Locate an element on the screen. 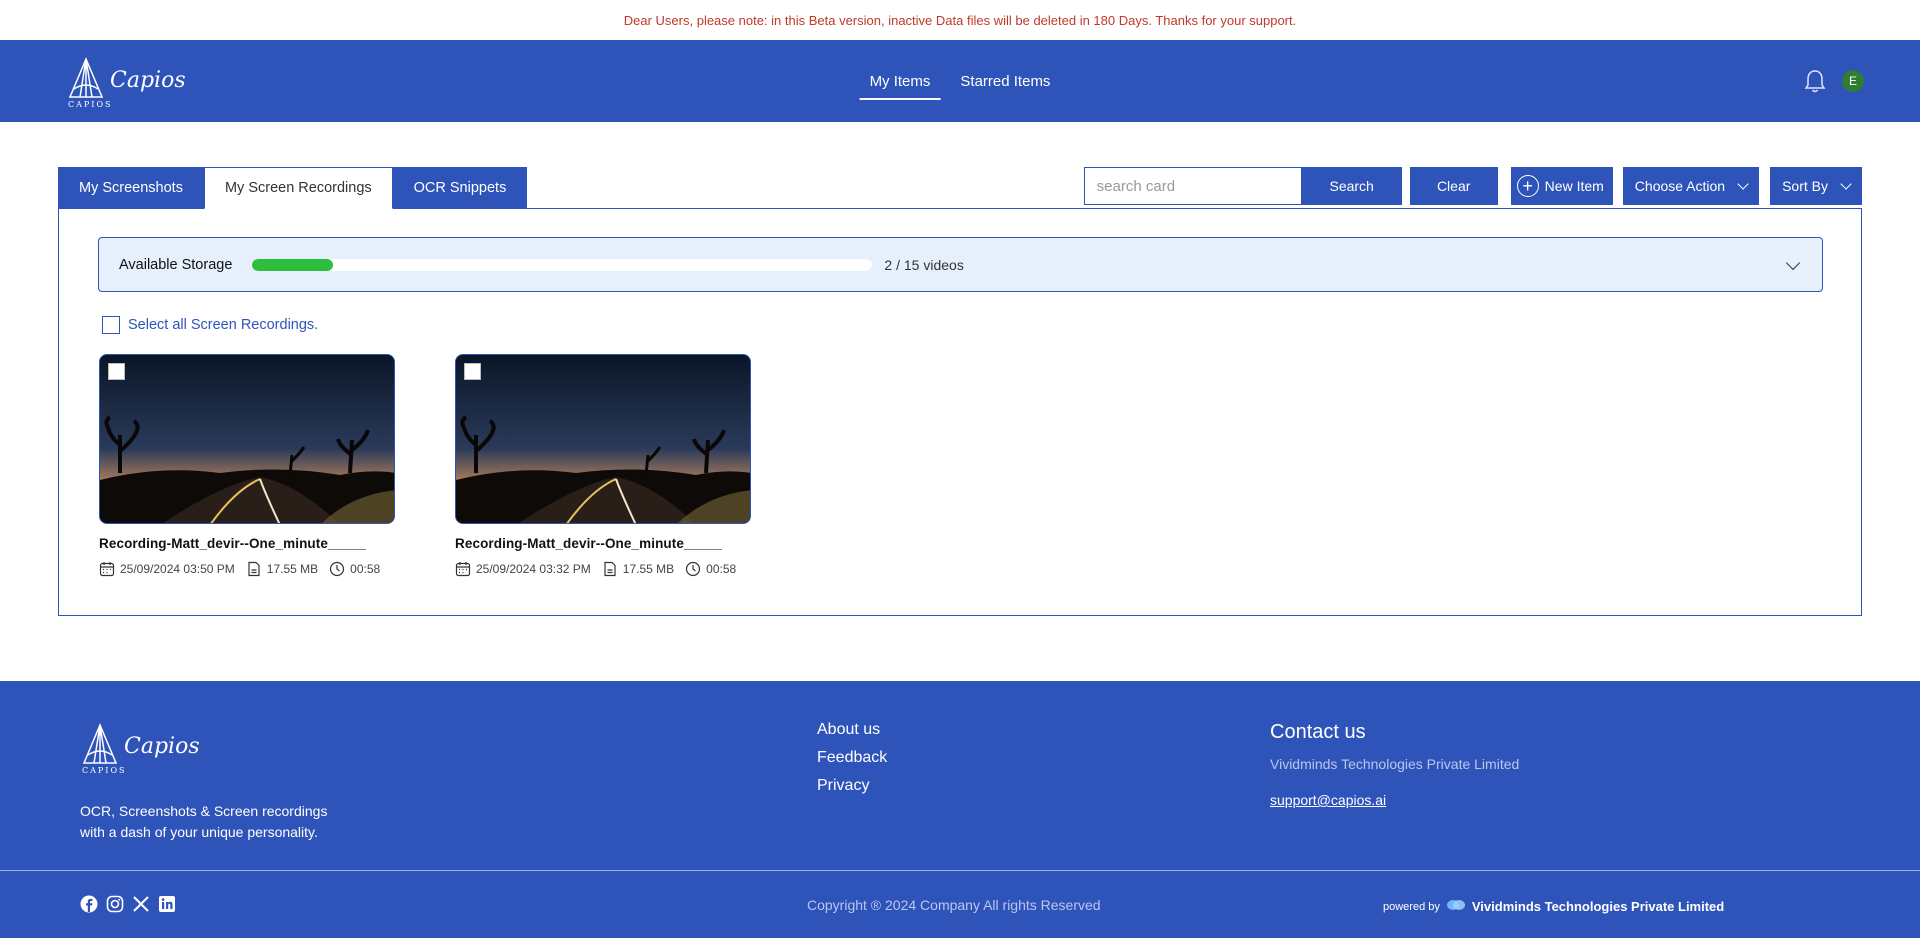 The height and width of the screenshot is (945, 1920). recording-meta: 25/09/2024 03:50 PM 17.55 MB 00:58 is located at coordinates (247, 569).